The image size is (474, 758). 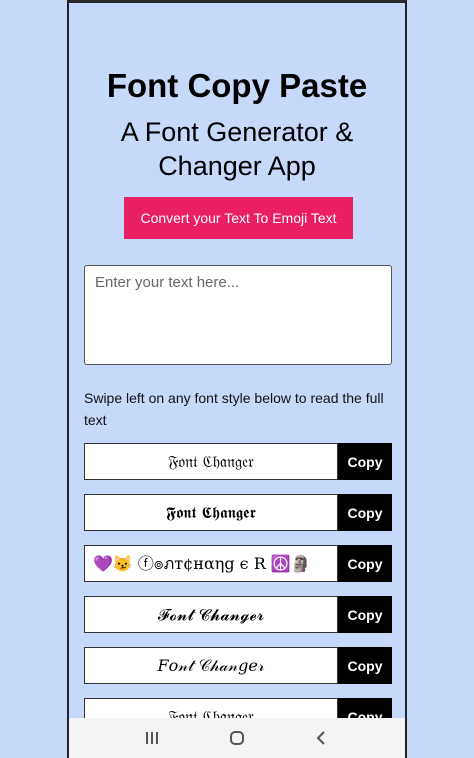 I want to click on convert-to-emoji-button: Convert your Text To Emoji Text, so click(x=238, y=218).